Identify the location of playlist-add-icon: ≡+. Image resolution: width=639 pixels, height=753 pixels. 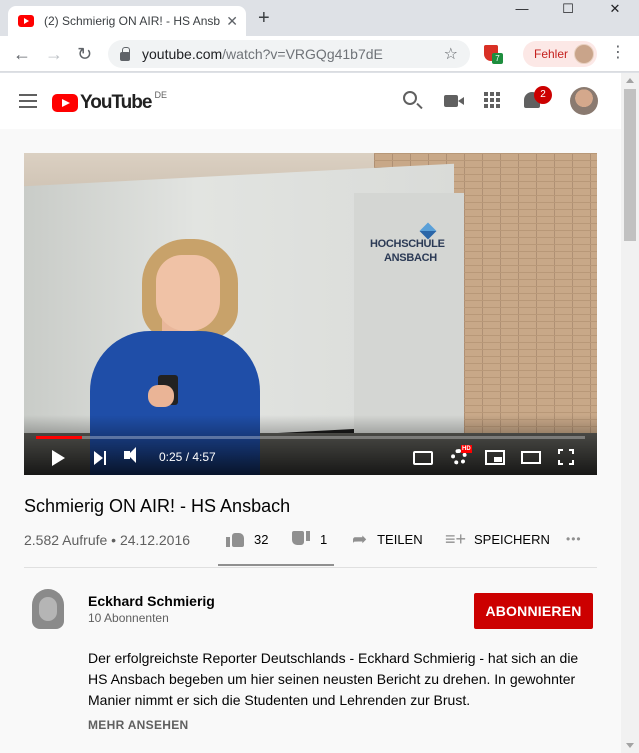
(456, 538).